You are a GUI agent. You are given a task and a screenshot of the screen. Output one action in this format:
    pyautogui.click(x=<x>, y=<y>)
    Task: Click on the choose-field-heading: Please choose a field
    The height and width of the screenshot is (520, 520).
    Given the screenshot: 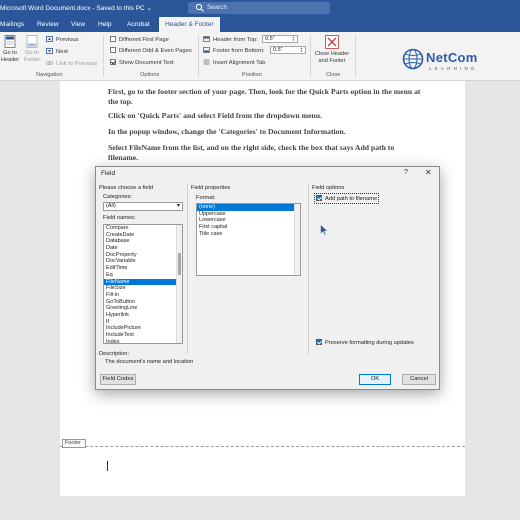 What is the action you would take?
    pyautogui.click(x=126, y=188)
    